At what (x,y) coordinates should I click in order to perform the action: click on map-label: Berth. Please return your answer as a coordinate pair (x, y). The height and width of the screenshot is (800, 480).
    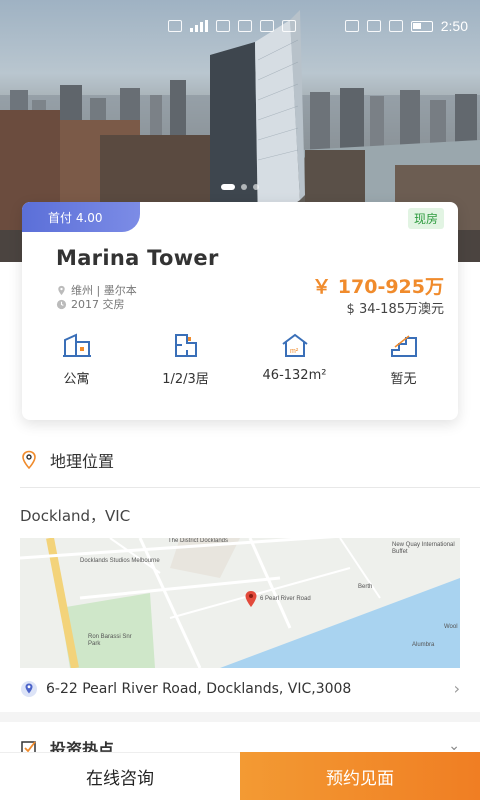
    Looking at the image, I should click on (365, 587).